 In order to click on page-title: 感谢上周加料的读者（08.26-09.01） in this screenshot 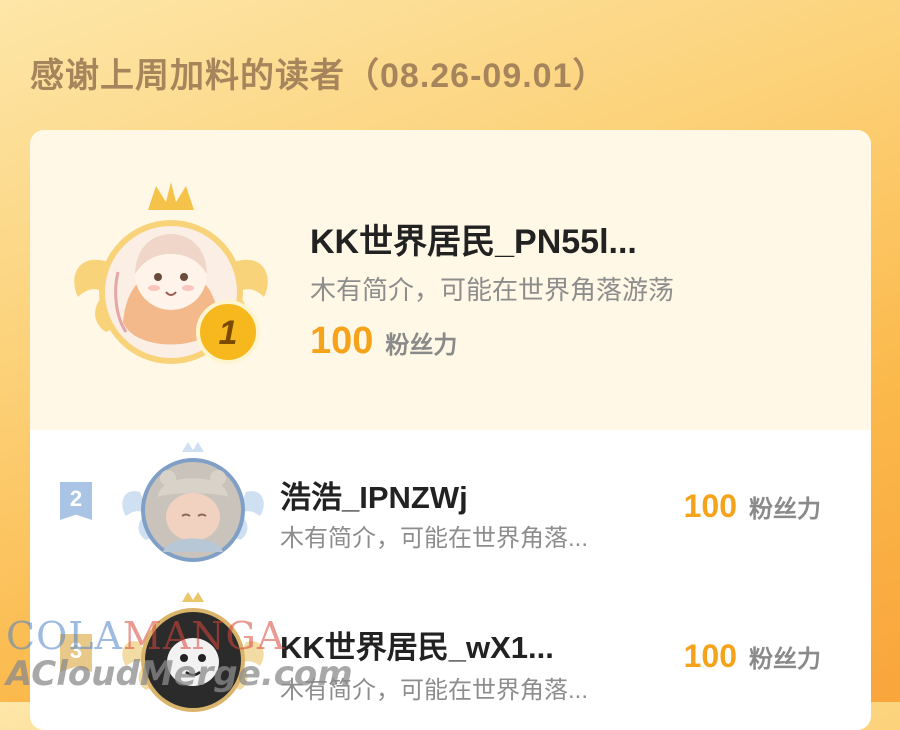, I will do `click(319, 76)`.